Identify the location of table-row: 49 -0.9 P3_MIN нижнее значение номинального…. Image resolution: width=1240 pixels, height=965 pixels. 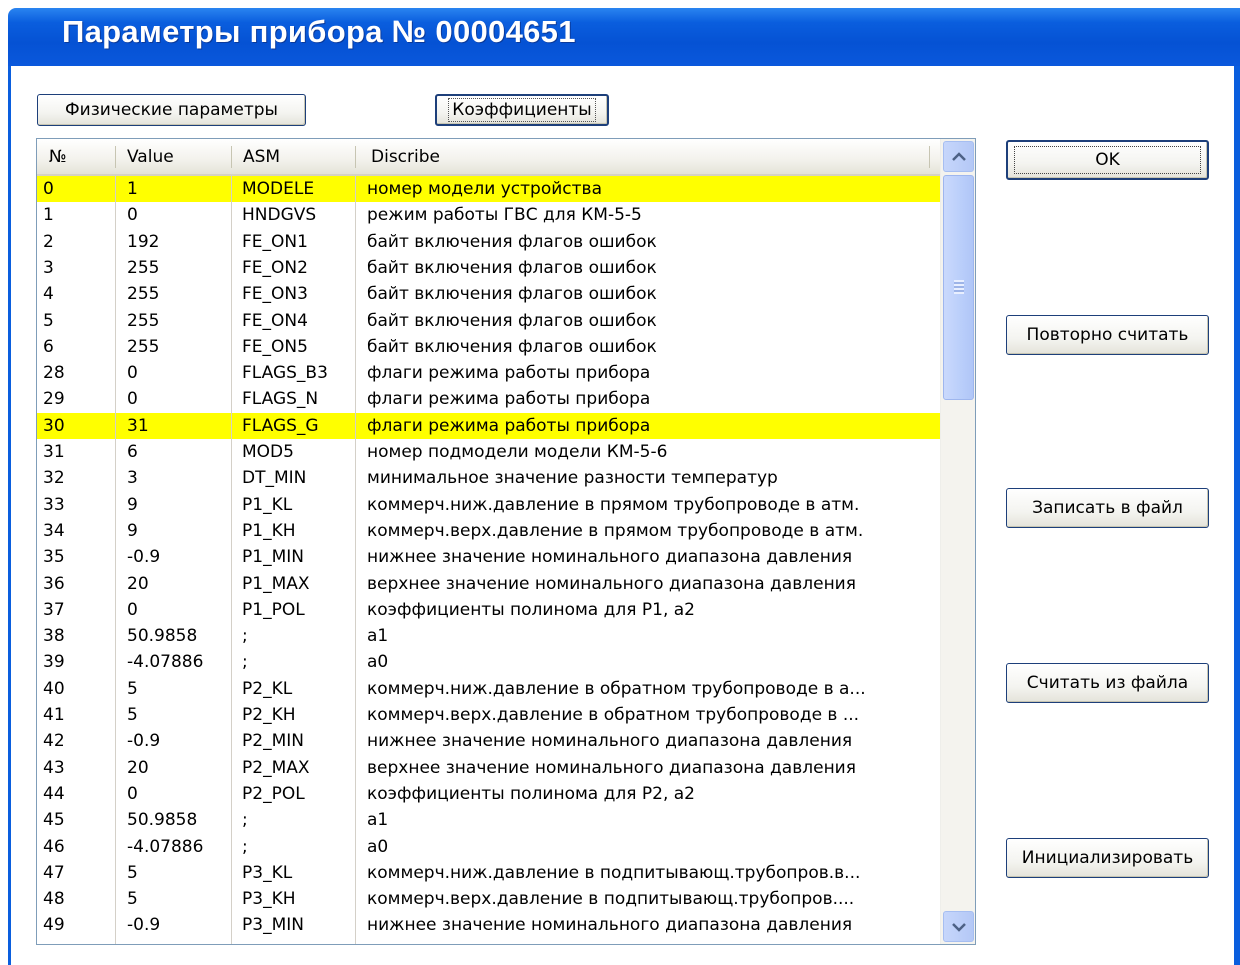
(488, 925).